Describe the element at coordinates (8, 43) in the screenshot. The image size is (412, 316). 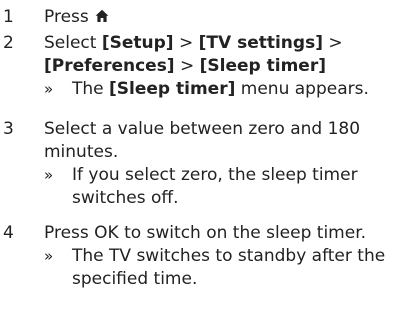
I see `step-number: 2` at that location.